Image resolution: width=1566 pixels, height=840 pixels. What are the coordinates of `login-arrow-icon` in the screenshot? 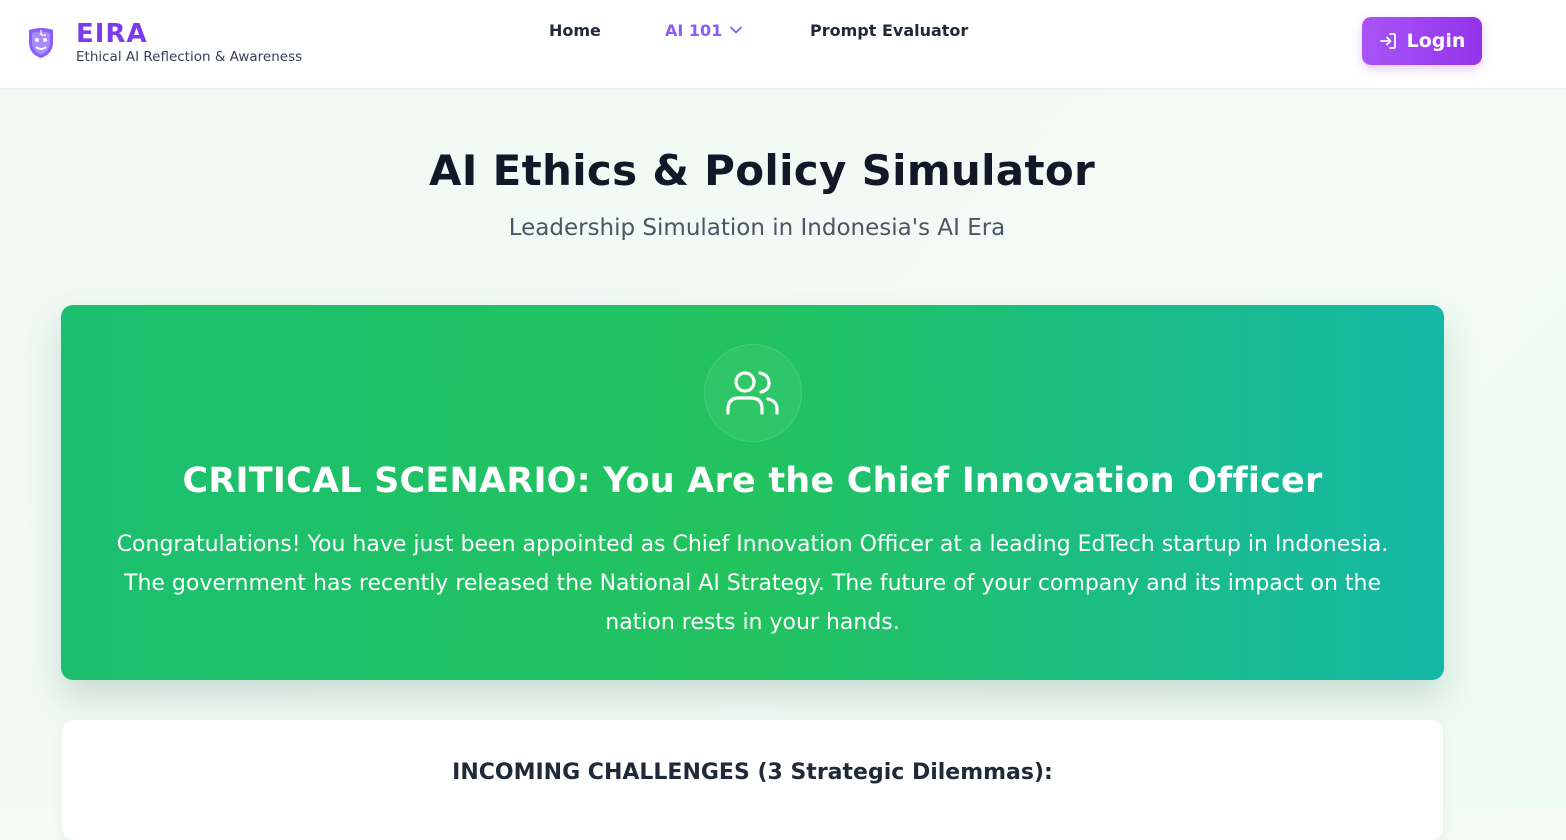 It's located at (1388, 41).